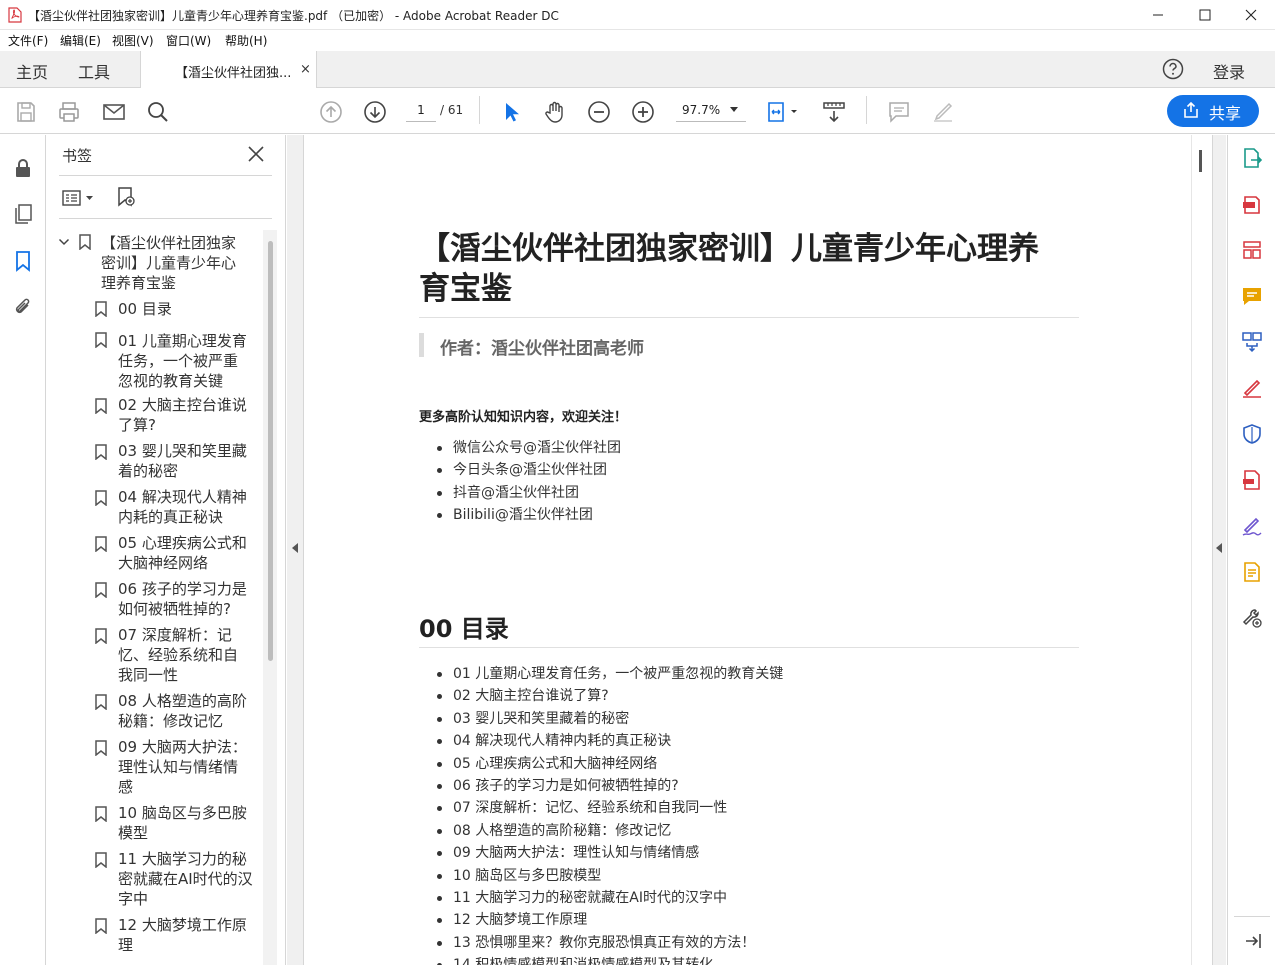 Image resolution: width=1275 pixels, height=965 pixels. I want to click on menu-help: 帮助(H), so click(246, 40).